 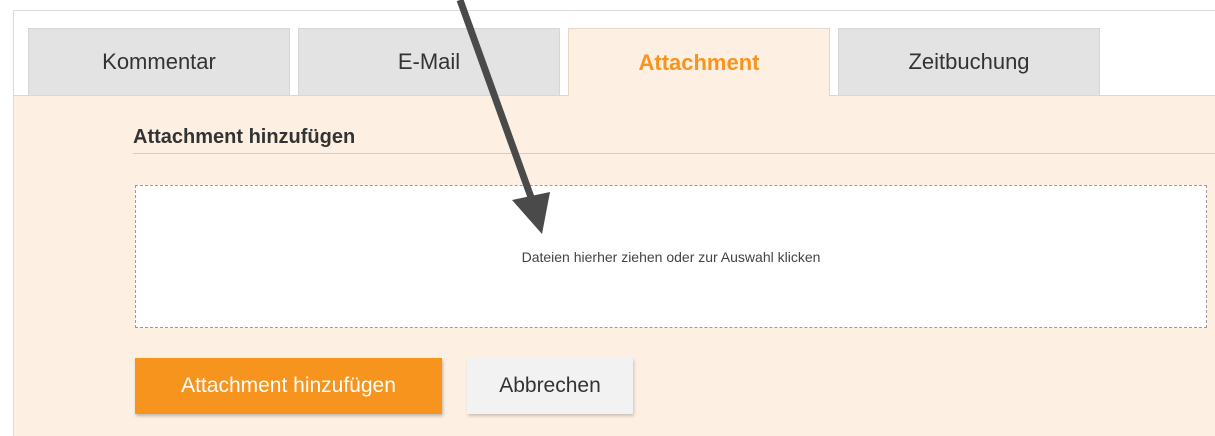 What do you see at coordinates (550, 386) in the screenshot?
I see `cancel-button: Abbrechen` at bounding box center [550, 386].